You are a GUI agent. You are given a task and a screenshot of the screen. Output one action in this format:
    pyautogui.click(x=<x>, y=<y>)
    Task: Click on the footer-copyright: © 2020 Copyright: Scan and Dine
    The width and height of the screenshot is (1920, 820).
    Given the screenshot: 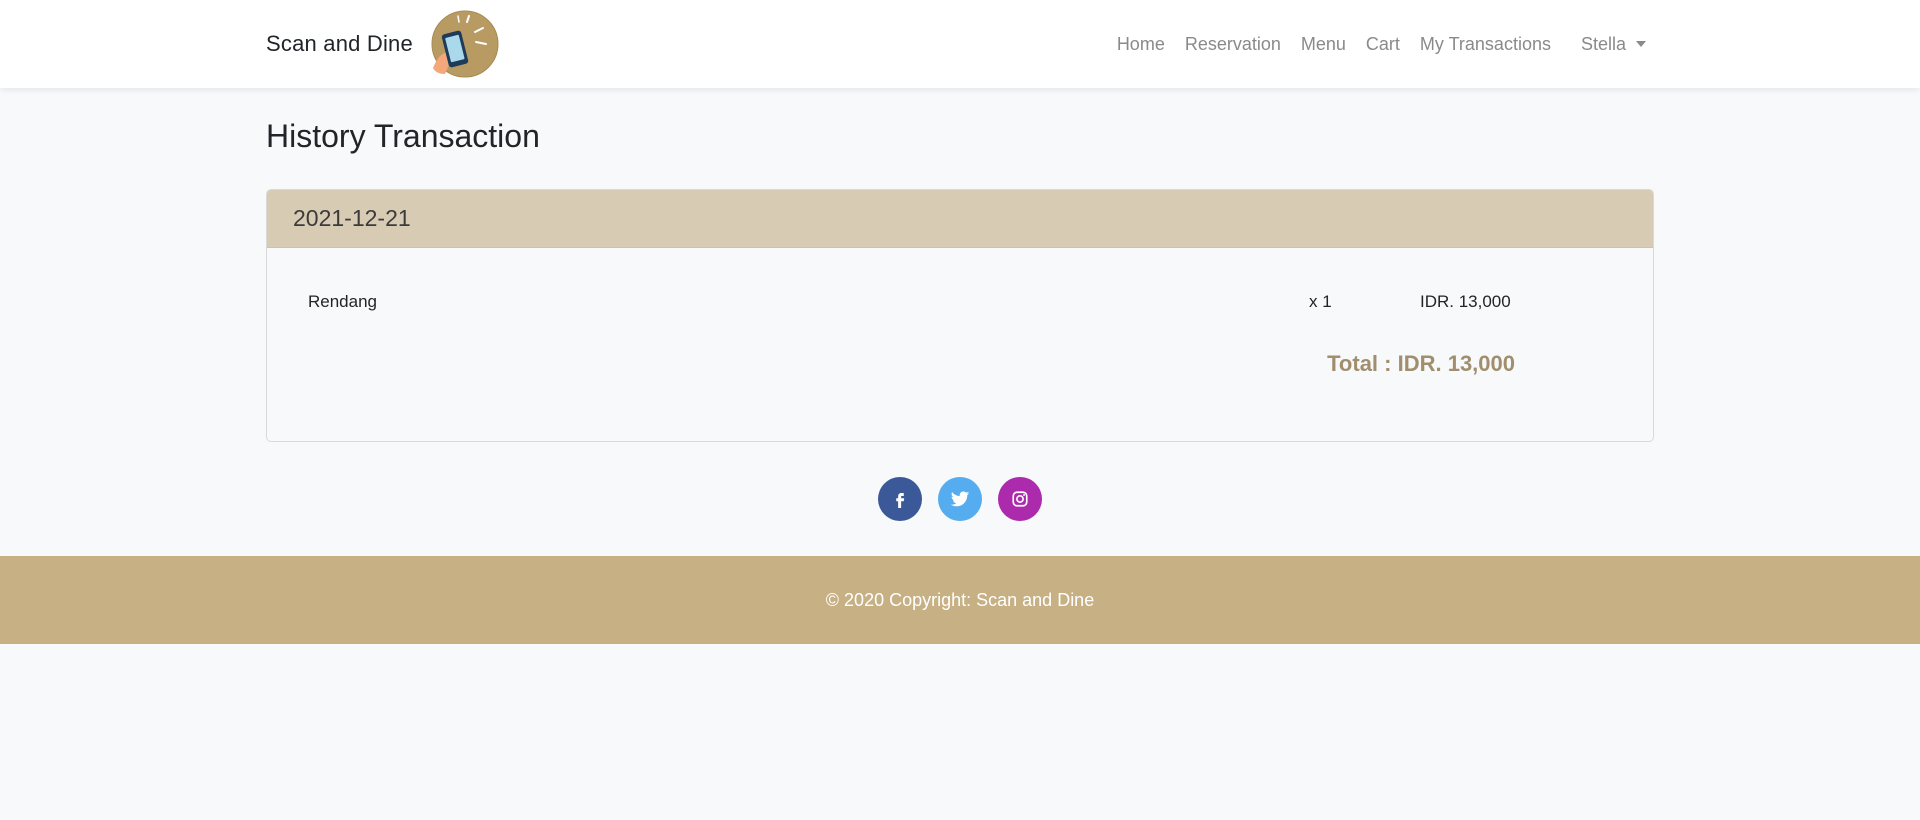 What is the action you would take?
    pyautogui.click(x=960, y=599)
    